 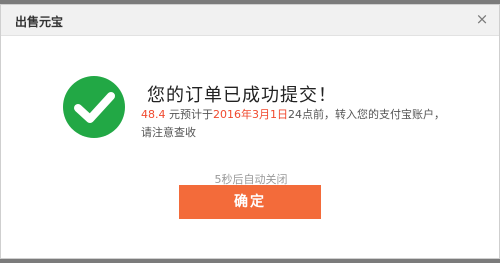 I want to click on deadline-date: 2016年3月1日, so click(x=250, y=114).